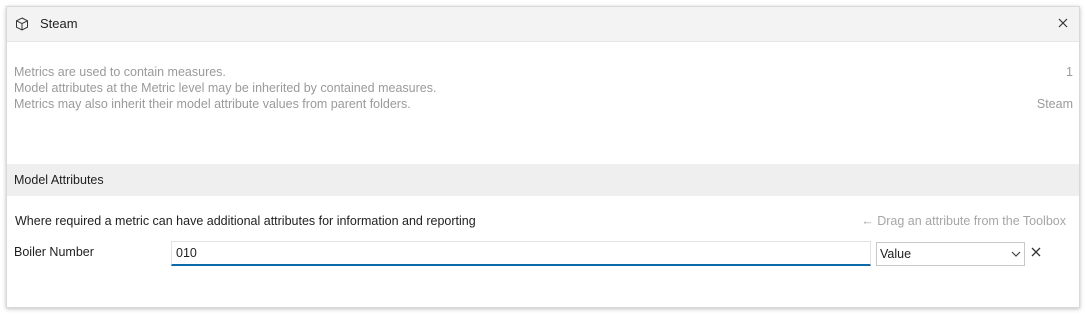  I want to click on chevron-down-icon, so click(1016, 254).